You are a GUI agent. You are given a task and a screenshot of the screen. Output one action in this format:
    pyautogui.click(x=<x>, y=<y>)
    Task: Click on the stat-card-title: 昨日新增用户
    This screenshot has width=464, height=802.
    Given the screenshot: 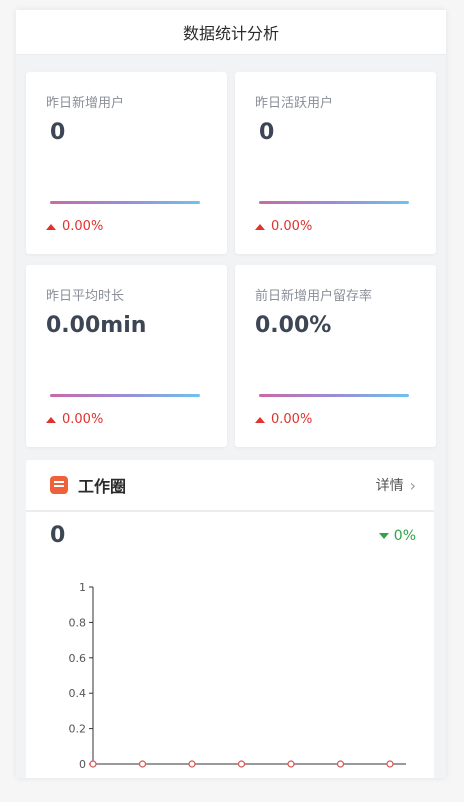 What is the action you would take?
    pyautogui.click(x=85, y=103)
    